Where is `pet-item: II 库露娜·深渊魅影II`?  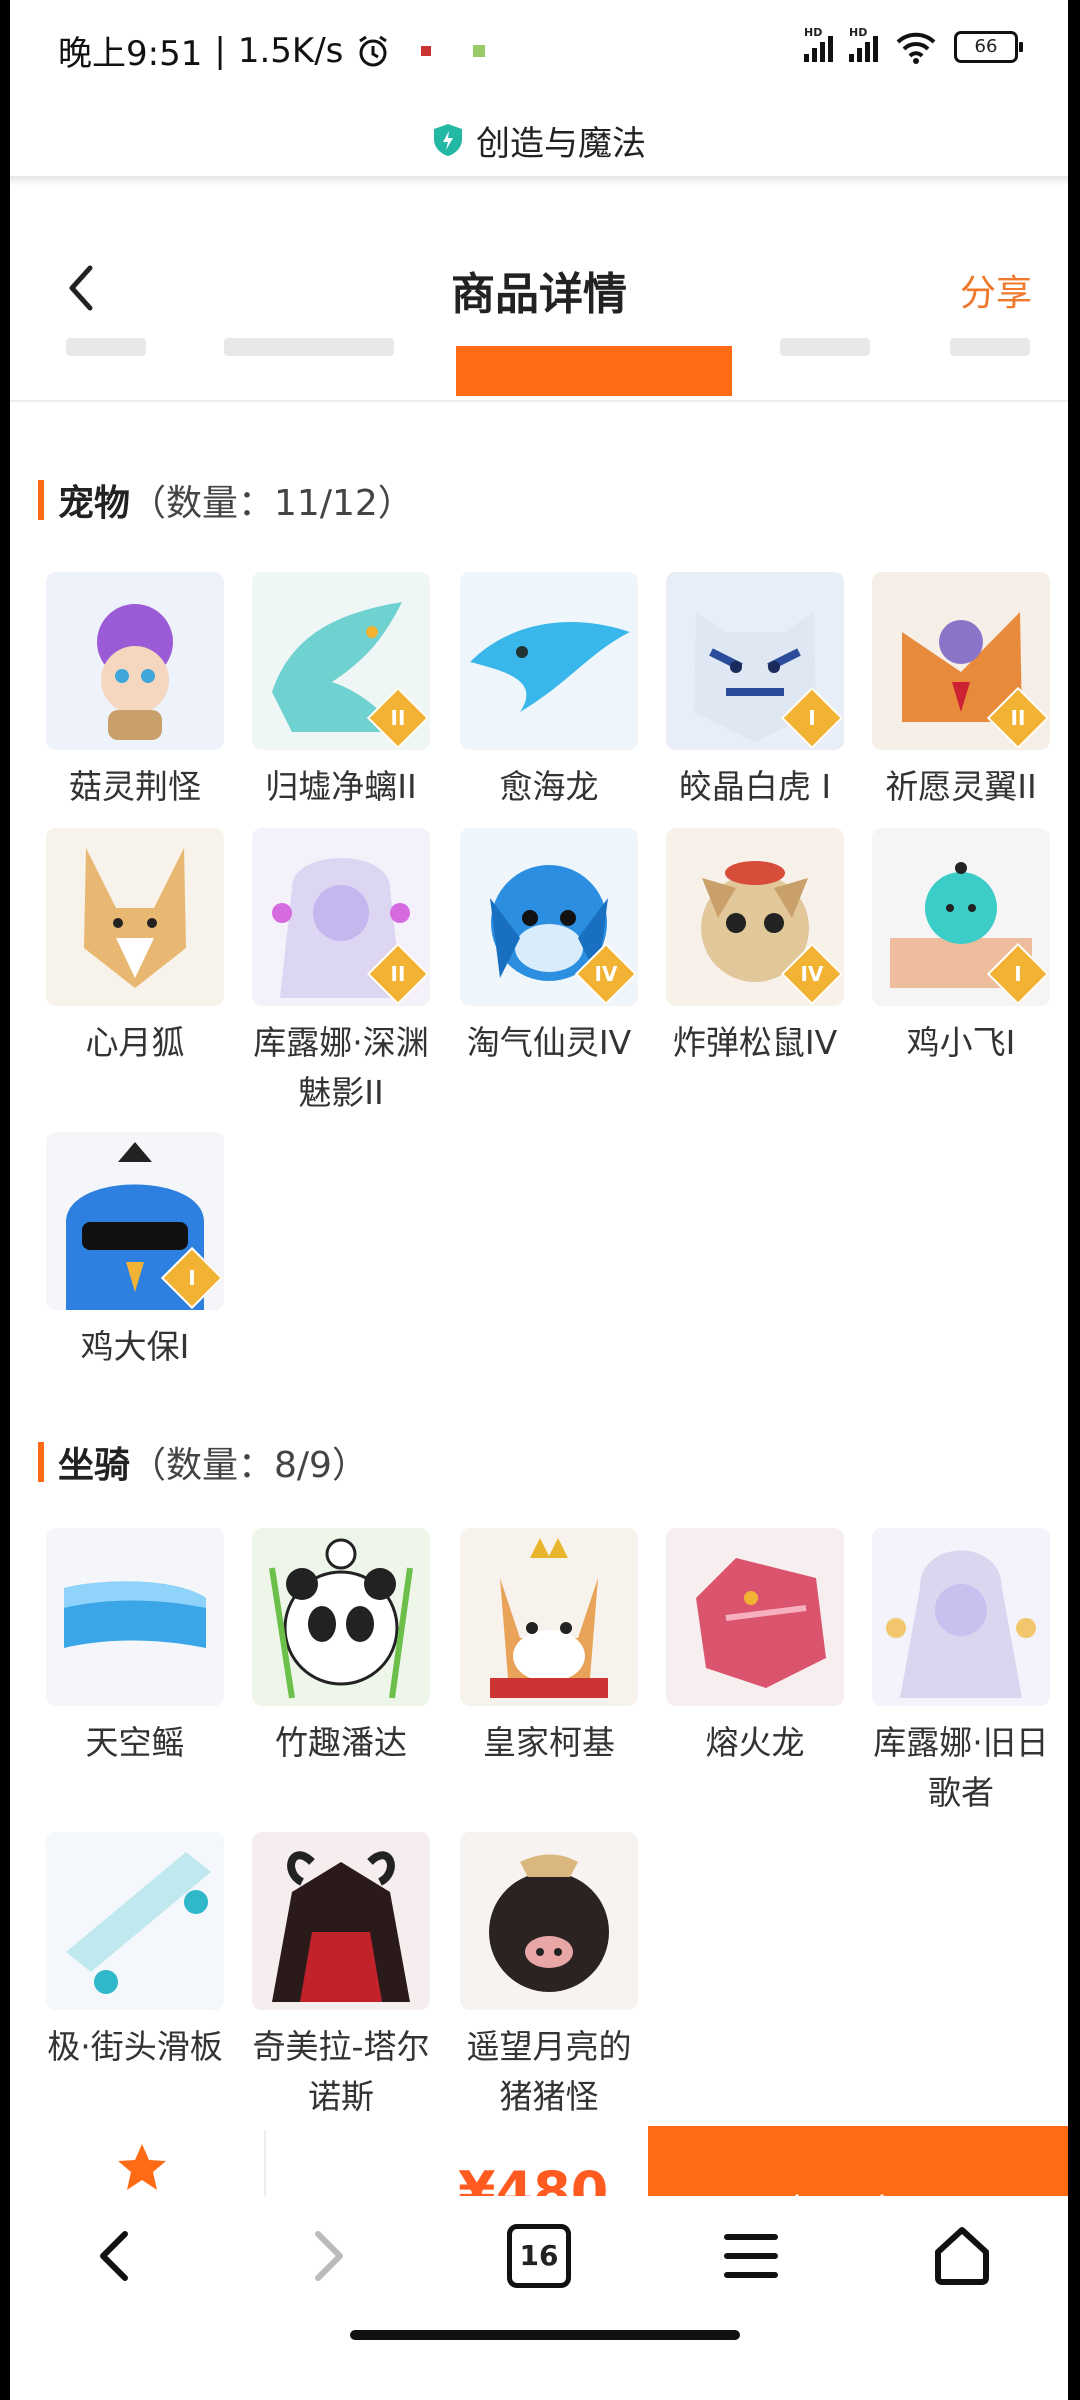 pet-item: II 库露娜·深渊魅影II is located at coordinates (341, 973).